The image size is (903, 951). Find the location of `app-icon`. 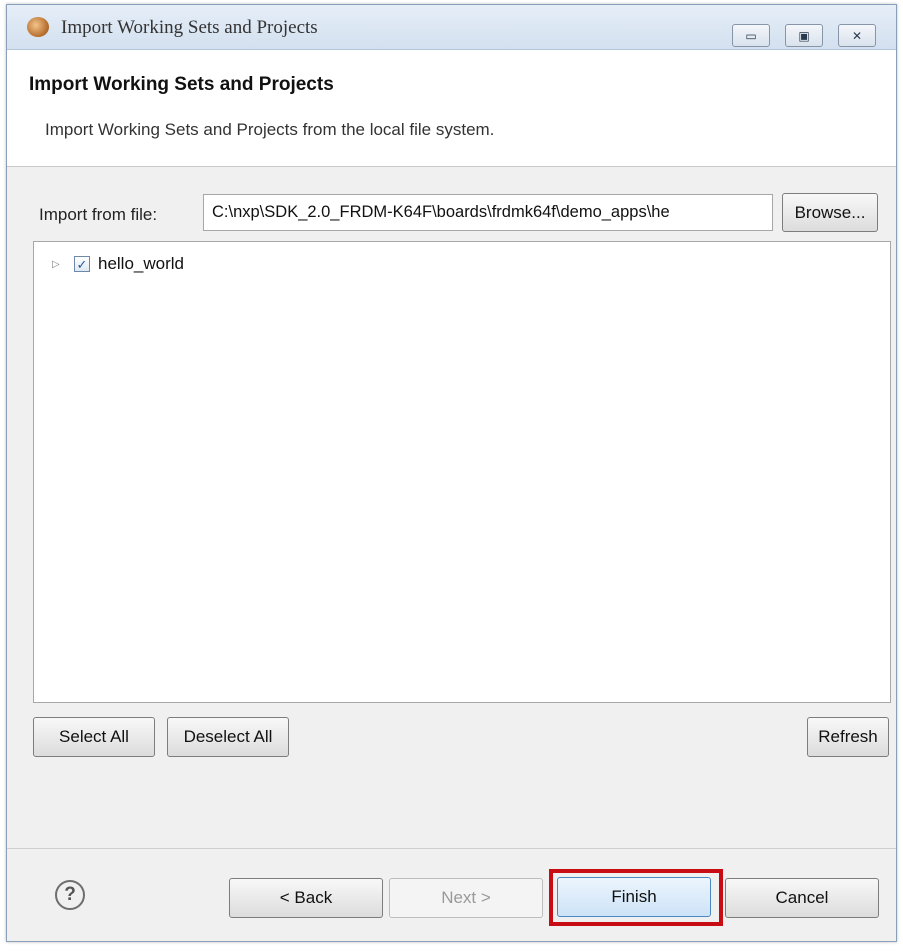

app-icon is located at coordinates (38, 27).